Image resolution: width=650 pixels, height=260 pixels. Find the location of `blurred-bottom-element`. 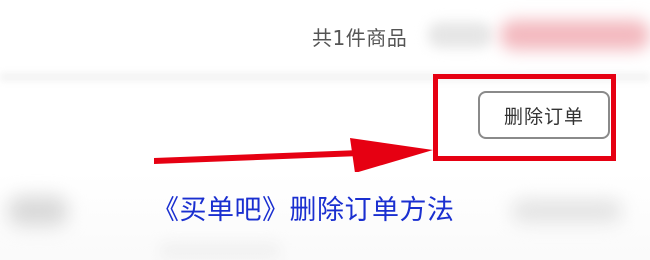

blurred-bottom-element is located at coordinates (220, 251).